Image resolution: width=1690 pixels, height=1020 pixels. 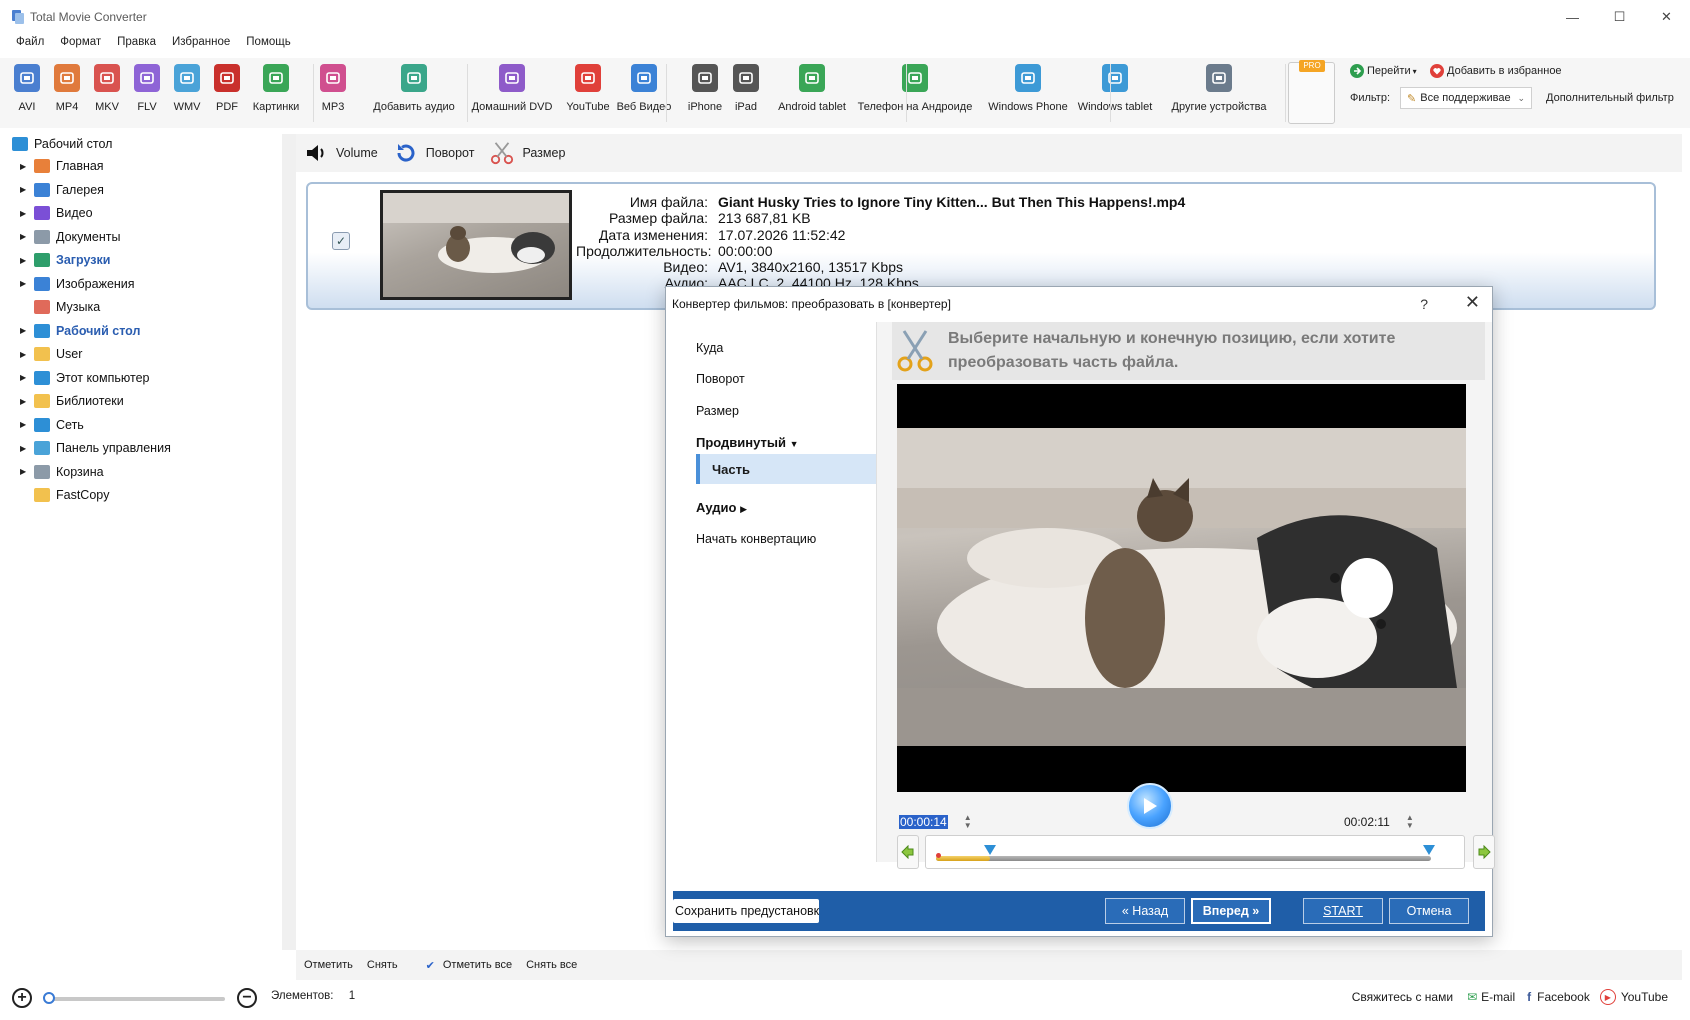 What do you see at coordinates (56, 213) in the screenshot?
I see `tree-item: ▶ Видео` at bounding box center [56, 213].